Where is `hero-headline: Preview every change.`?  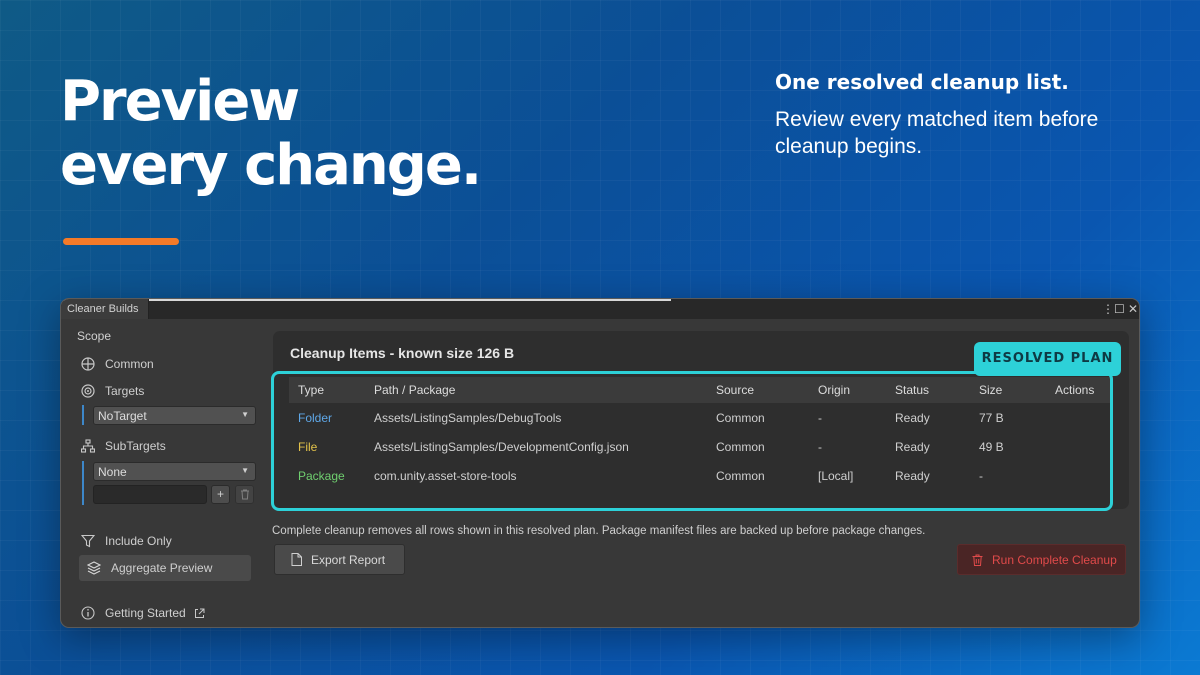 hero-headline: Preview every change. is located at coordinates (271, 133).